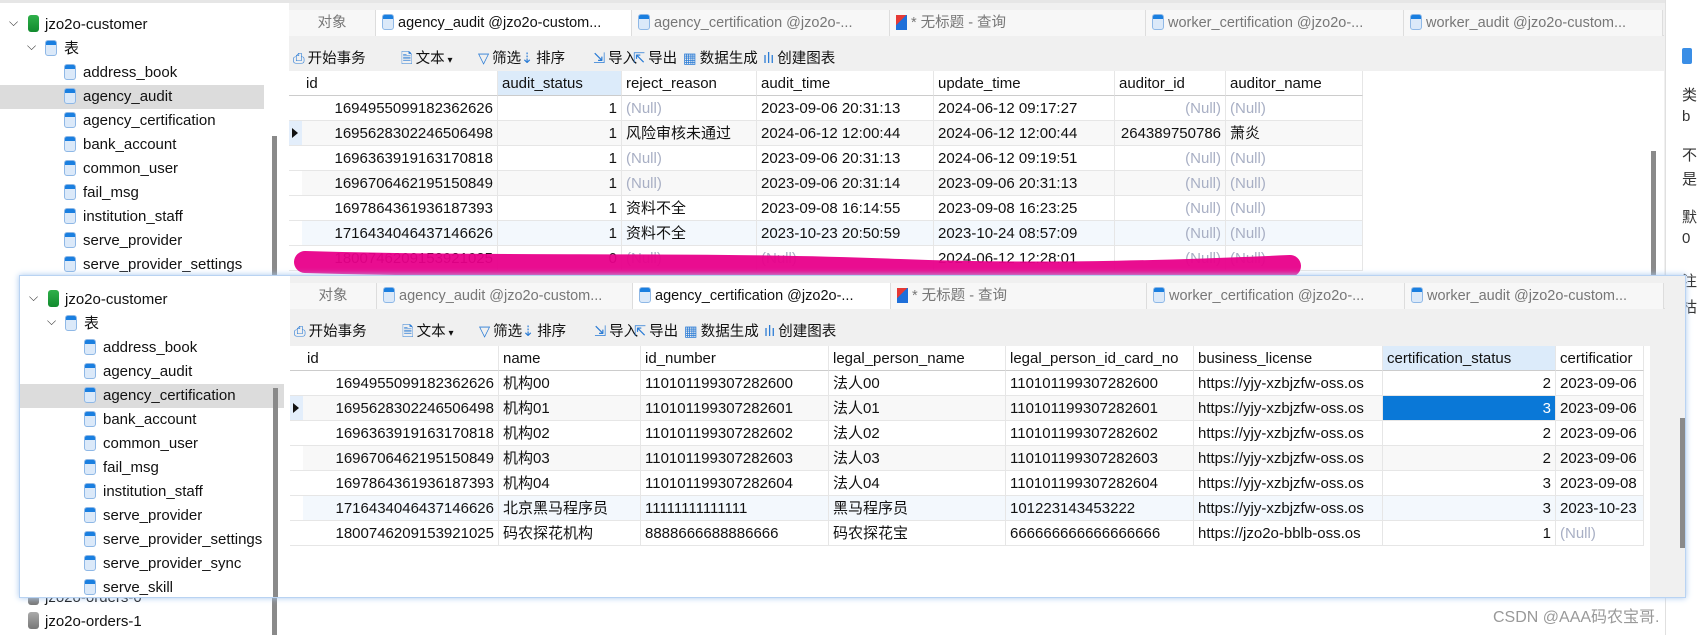 Image resolution: width=1697 pixels, height=635 pixels. What do you see at coordinates (132, 97) in the screenshot?
I see `tree-table-agency-audit: agency_audit` at bounding box center [132, 97].